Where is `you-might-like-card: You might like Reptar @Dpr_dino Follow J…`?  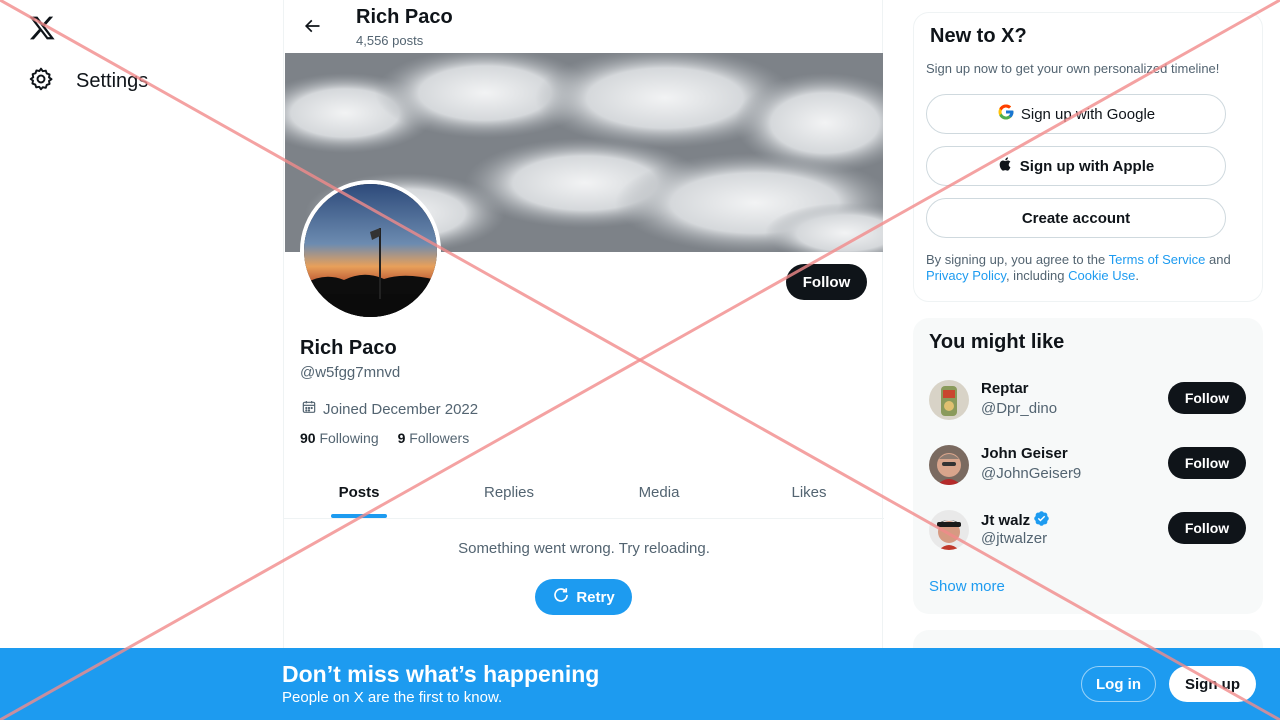
you-might-like-card: You might like Reptar @Dpr_dino Follow J… is located at coordinates (1088, 466).